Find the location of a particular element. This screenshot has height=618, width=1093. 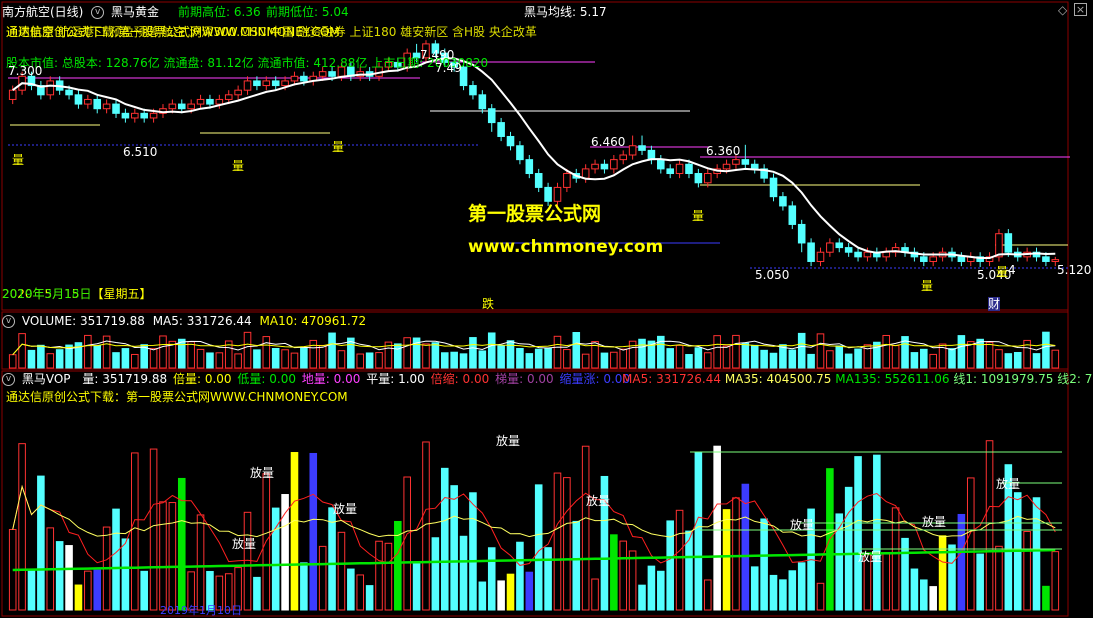

ma-line-label: 黑马均线: is located at coordinates (550, 12).